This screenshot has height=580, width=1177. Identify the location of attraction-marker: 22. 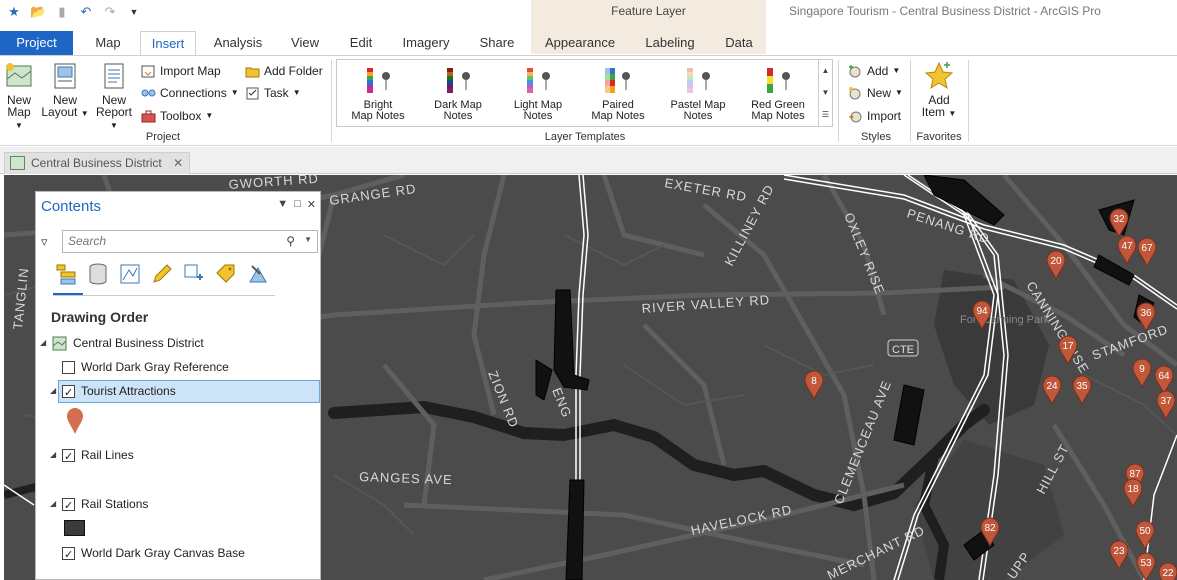
(1167, 571).